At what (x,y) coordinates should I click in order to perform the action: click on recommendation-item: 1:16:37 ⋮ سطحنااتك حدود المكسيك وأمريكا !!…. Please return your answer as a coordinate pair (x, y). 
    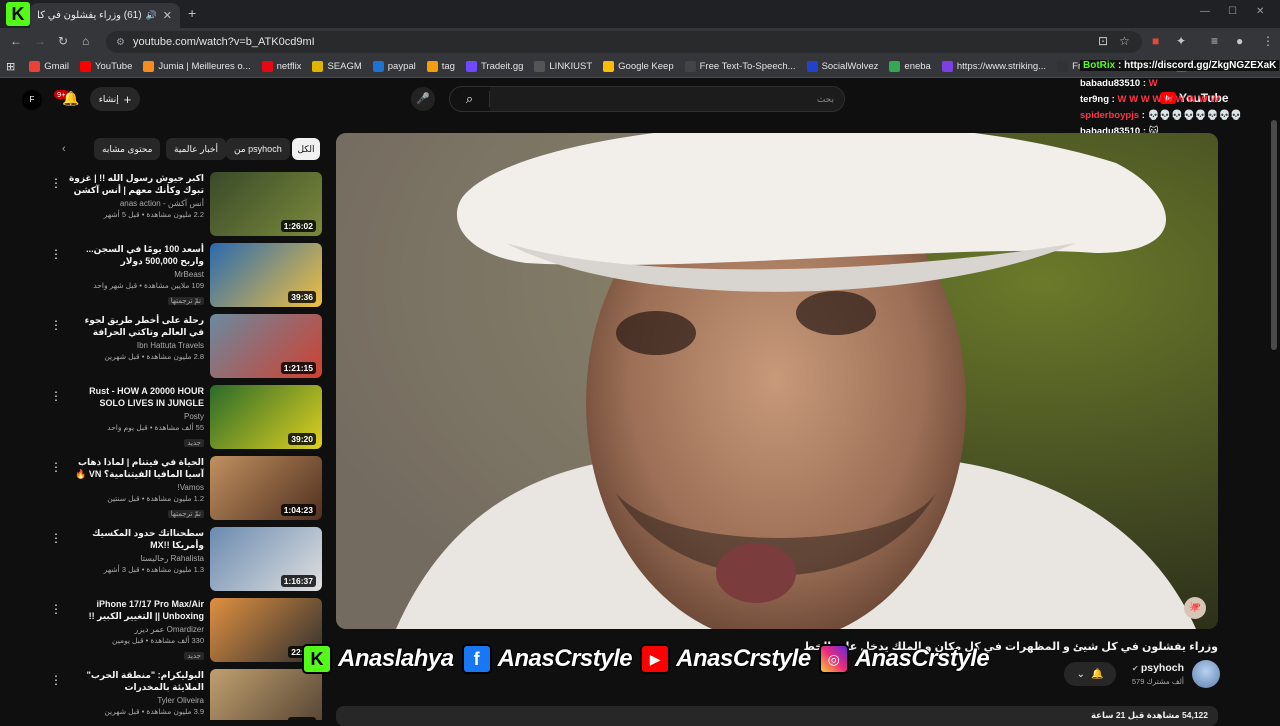
    Looking at the image, I should click on (186, 560).